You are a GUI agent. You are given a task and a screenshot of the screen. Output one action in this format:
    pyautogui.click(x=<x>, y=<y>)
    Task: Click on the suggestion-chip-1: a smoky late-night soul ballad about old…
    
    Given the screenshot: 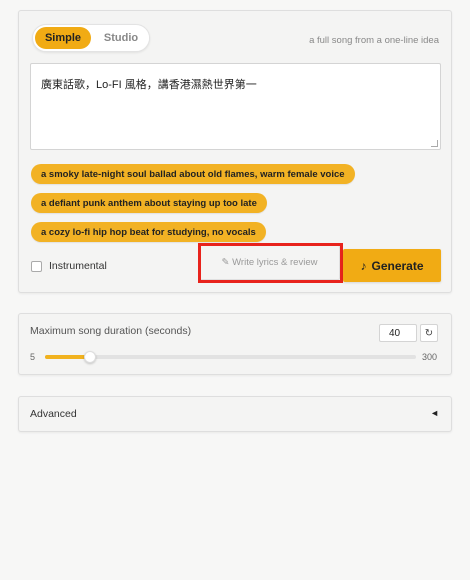 What is the action you would take?
    pyautogui.click(x=193, y=174)
    